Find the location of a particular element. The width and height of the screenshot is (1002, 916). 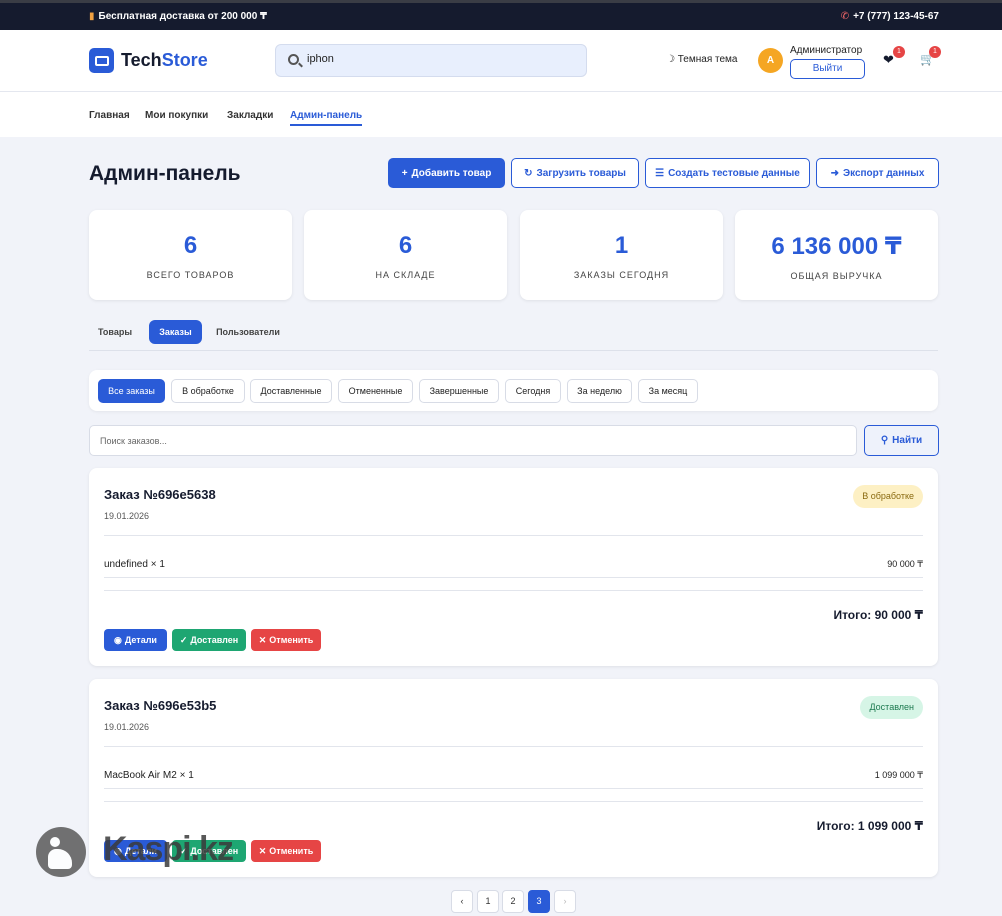

logout-button: Выйти is located at coordinates (827, 69).